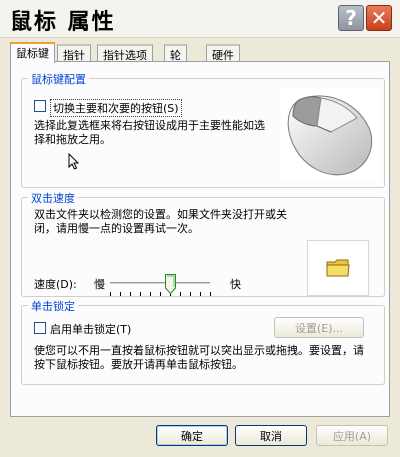 The image size is (400, 457). What do you see at coordinates (55, 284) in the screenshot?
I see `speed-label: 速度(D):` at bounding box center [55, 284].